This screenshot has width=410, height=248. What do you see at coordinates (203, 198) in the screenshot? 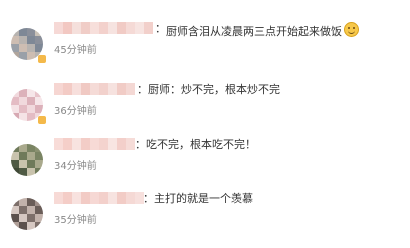
I see `comment-text: 主打的就是一个羡慕` at bounding box center [203, 198].